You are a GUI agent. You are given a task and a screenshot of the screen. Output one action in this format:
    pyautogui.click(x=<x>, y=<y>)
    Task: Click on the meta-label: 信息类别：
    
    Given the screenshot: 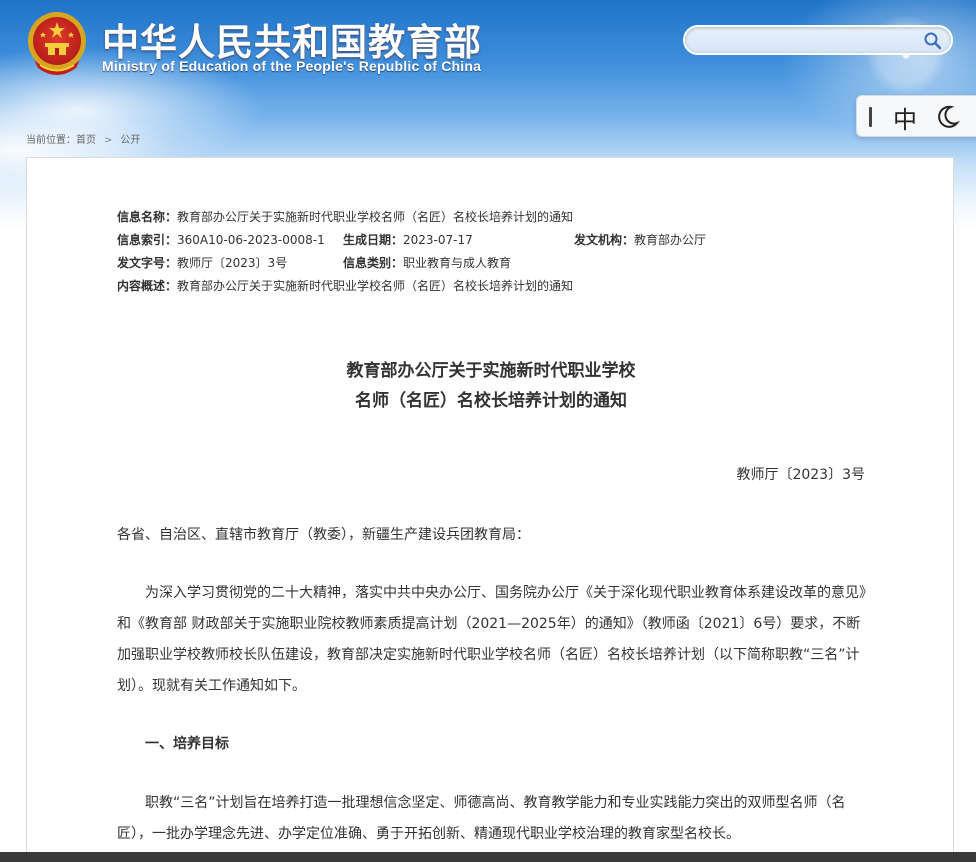 What is the action you would take?
    pyautogui.click(x=373, y=263)
    